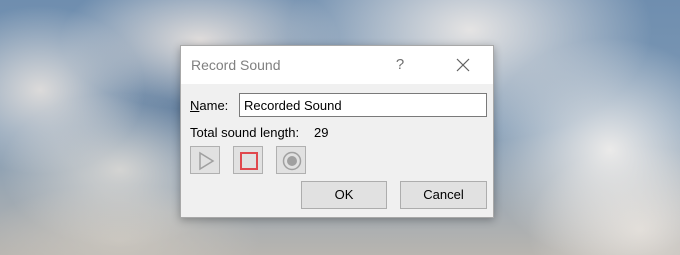 The height and width of the screenshot is (255, 680). I want to click on dialog-title: Record Sound, so click(236, 65).